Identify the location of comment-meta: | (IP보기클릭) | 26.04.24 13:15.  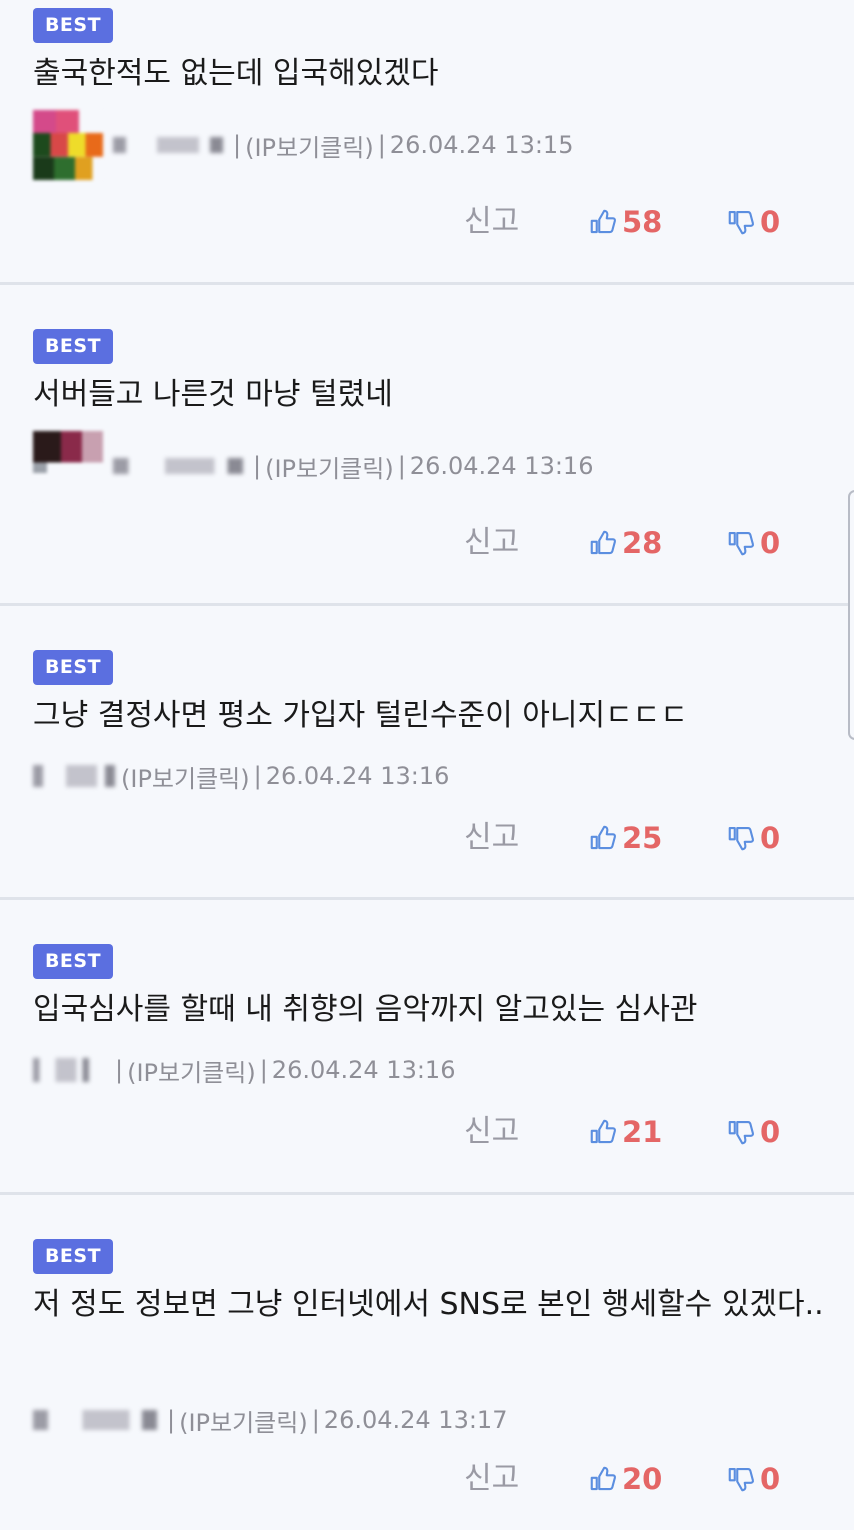
(303, 145).